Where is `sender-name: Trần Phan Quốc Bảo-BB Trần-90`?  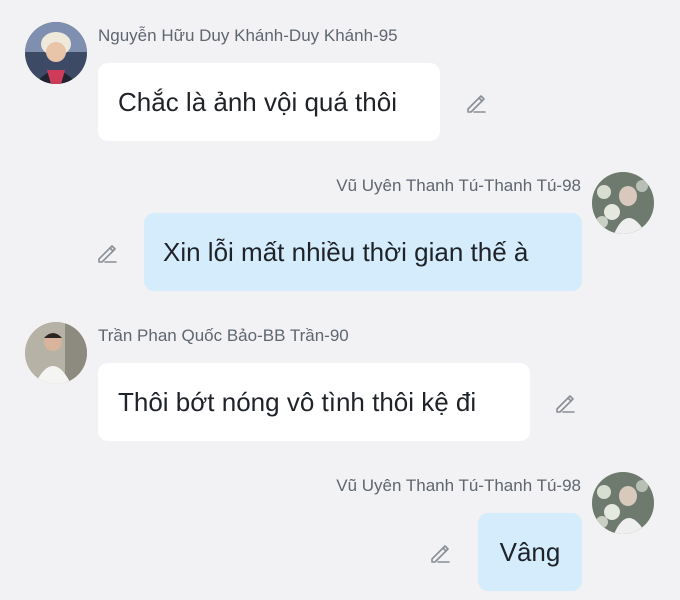
sender-name: Trần Phan Quốc Bảo-BB Trần-90 is located at coordinates (223, 335).